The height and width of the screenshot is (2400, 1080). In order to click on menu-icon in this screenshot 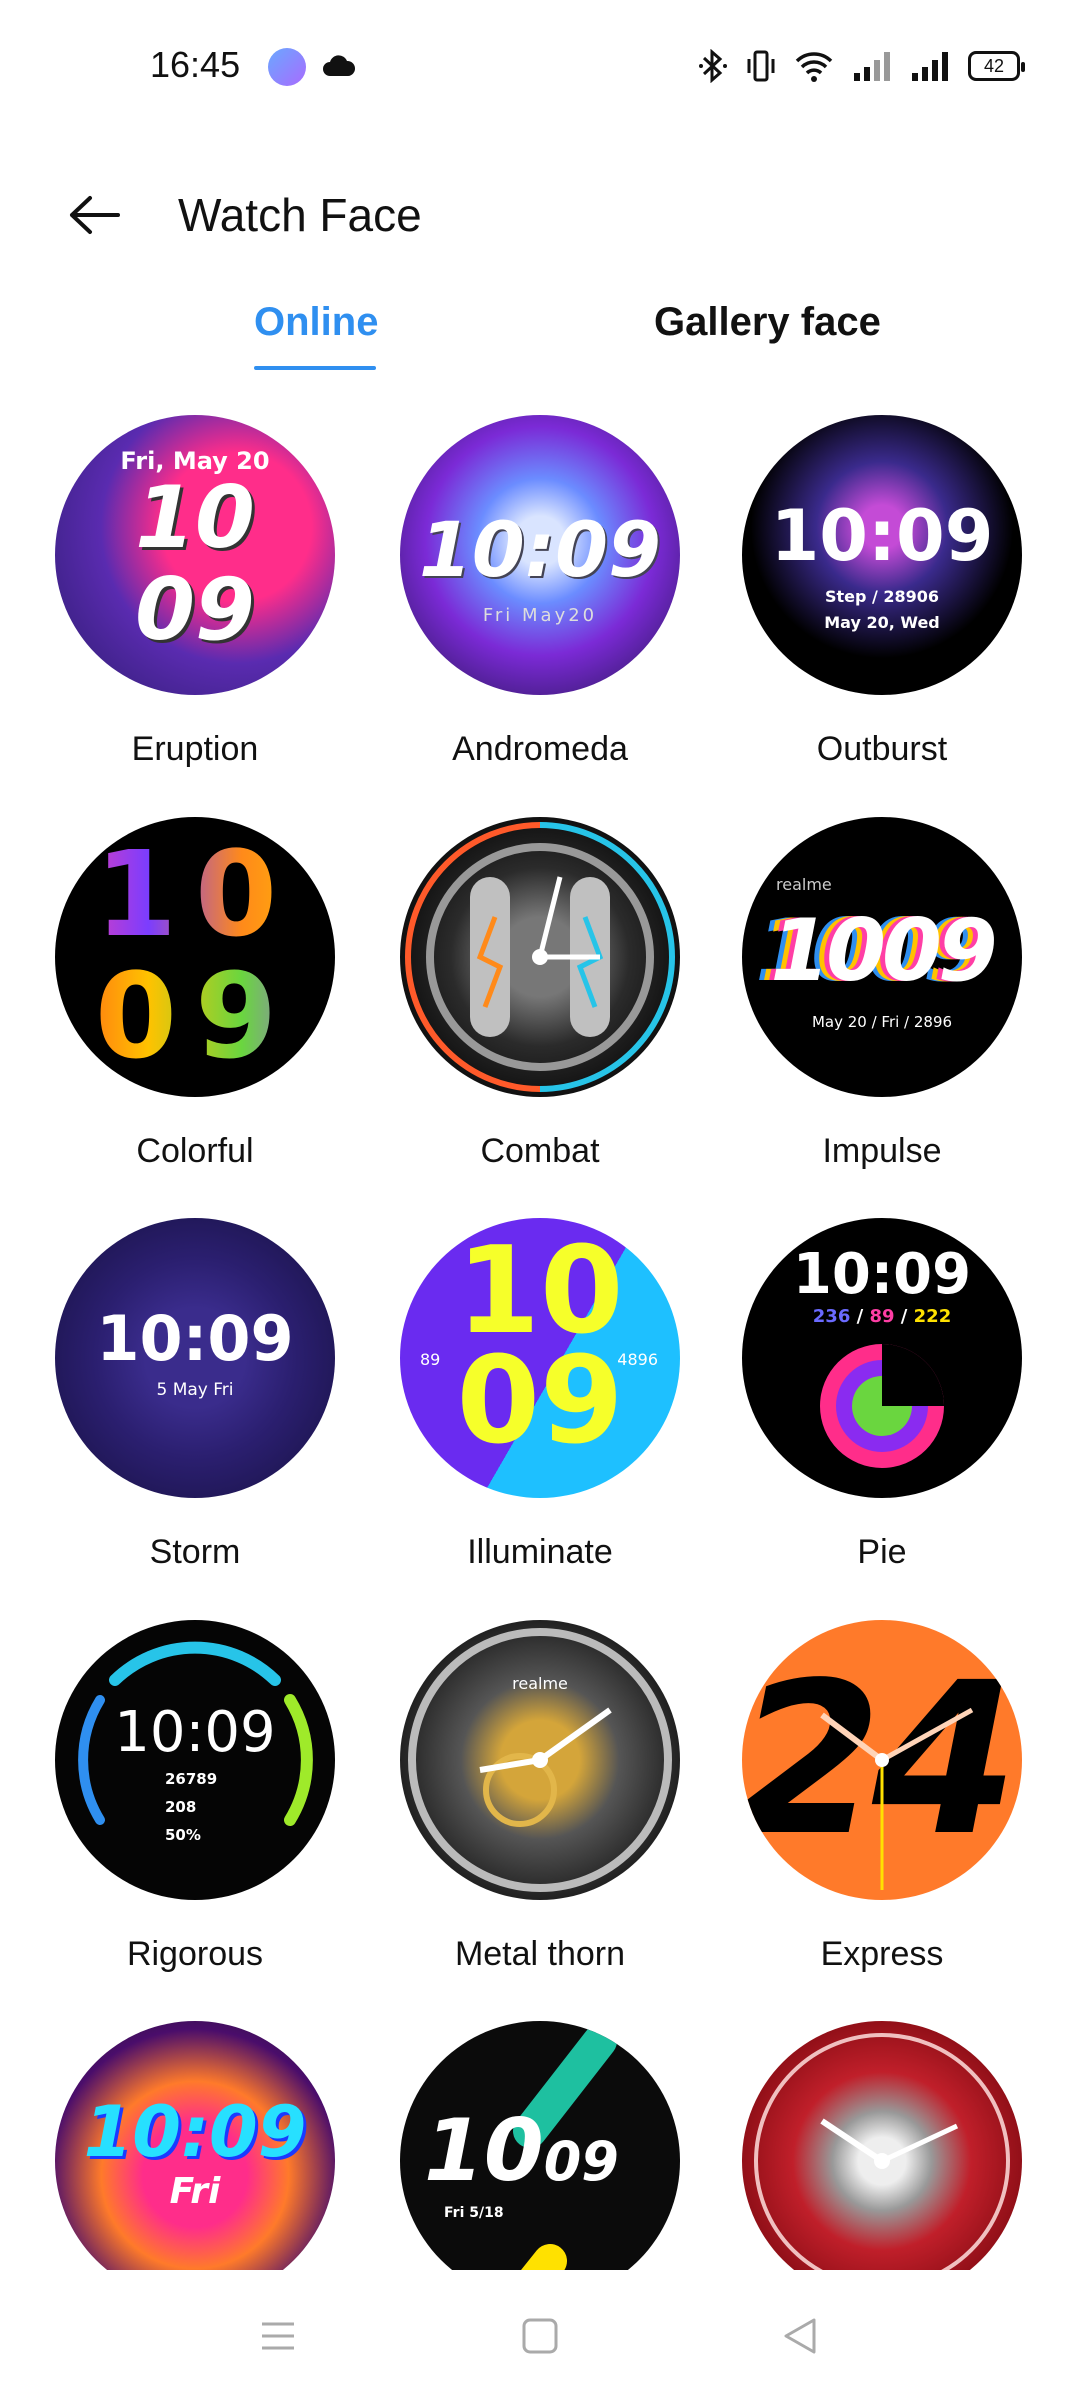, I will do `click(278, 2336)`.